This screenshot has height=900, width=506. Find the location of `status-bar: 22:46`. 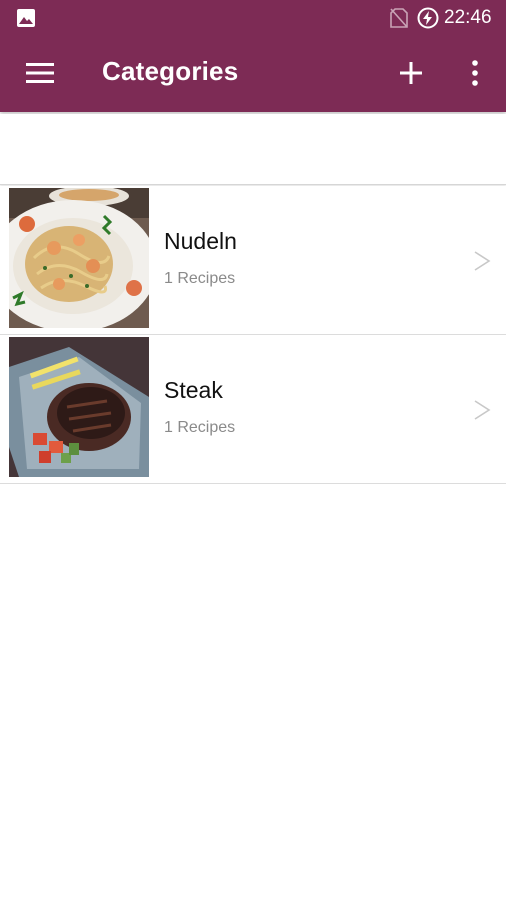

status-bar: 22:46 is located at coordinates (253, 18).